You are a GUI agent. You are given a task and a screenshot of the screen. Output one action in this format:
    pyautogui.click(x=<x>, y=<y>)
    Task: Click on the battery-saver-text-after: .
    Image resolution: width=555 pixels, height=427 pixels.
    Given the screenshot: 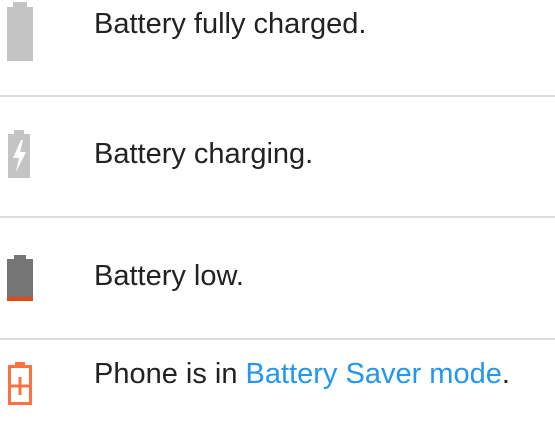 What is the action you would take?
    pyautogui.click(x=505, y=374)
    